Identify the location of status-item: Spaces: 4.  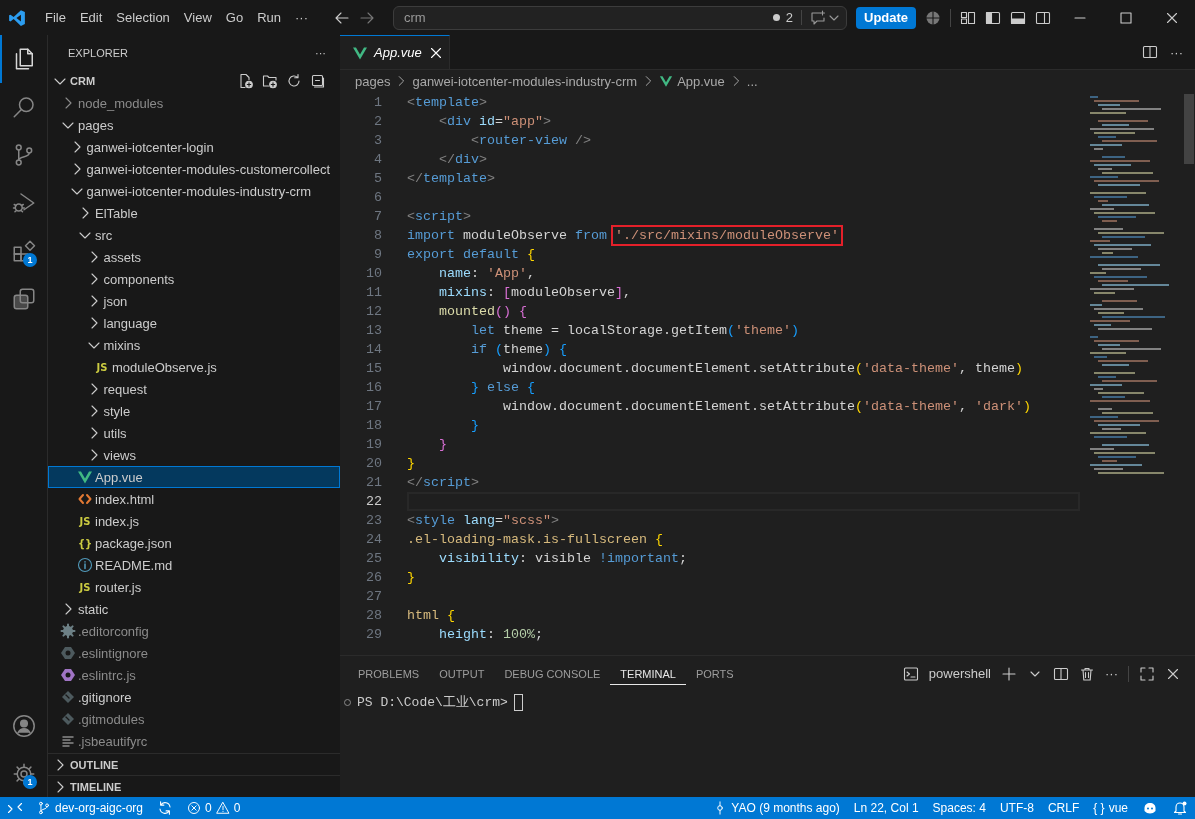
(959, 808).